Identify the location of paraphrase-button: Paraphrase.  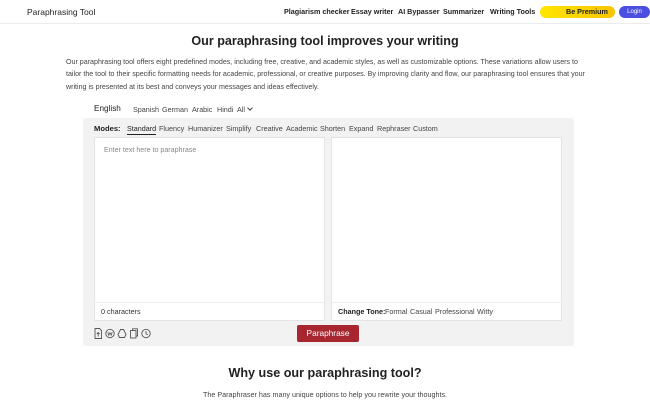
(328, 333).